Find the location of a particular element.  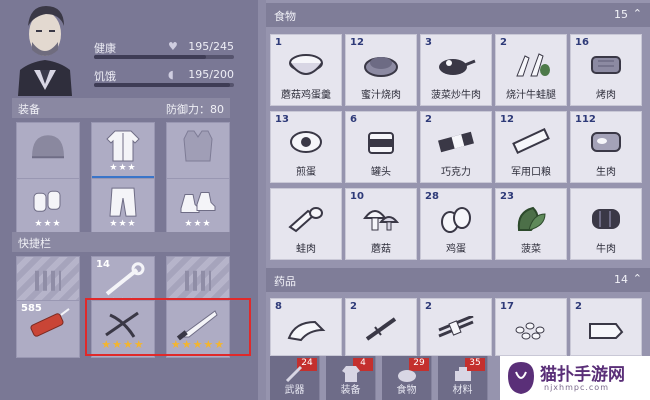

beef-icon is located at coordinates (606, 221).